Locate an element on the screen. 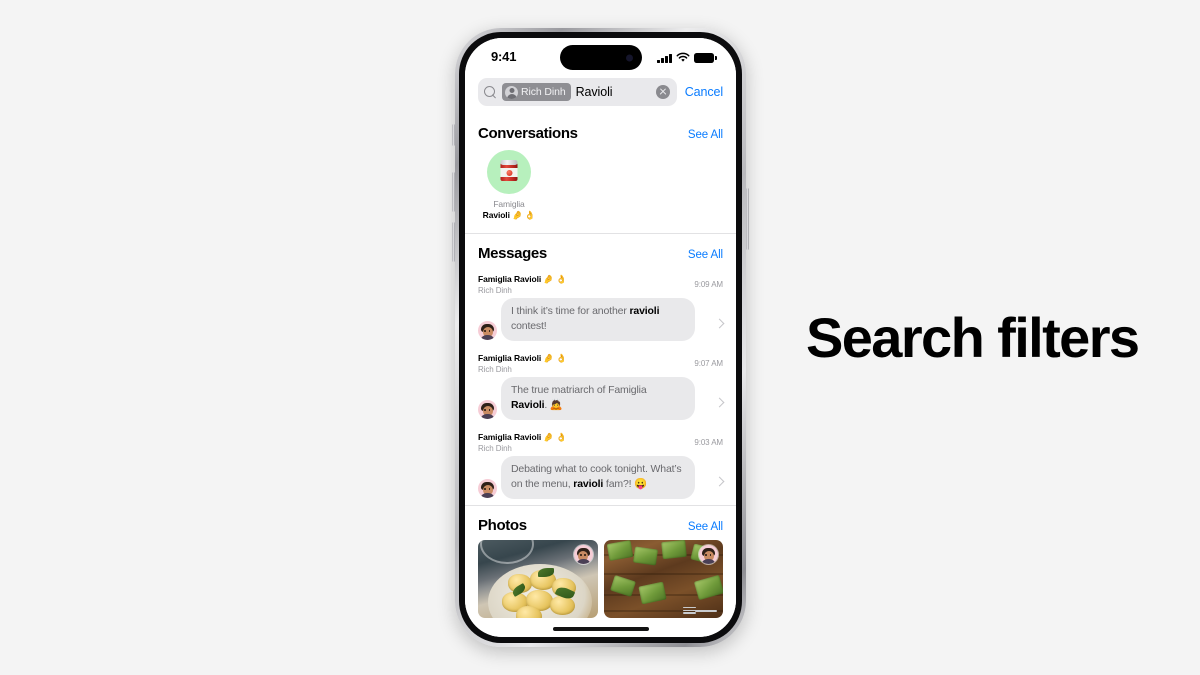 Image resolution: width=1200 pixels, height=675 pixels. message-highlight: Ravioli is located at coordinates (528, 405).